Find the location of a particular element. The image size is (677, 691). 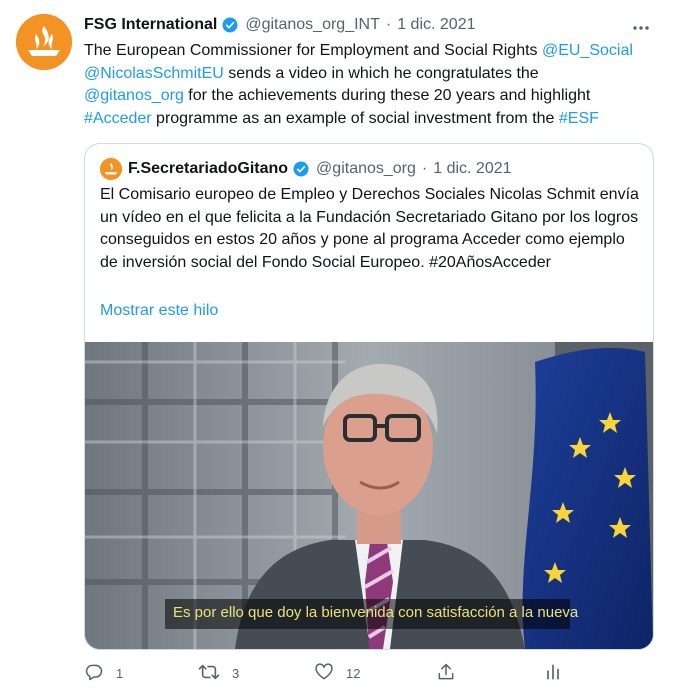

hashtag-acceder: #Acceder is located at coordinates (118, 118).